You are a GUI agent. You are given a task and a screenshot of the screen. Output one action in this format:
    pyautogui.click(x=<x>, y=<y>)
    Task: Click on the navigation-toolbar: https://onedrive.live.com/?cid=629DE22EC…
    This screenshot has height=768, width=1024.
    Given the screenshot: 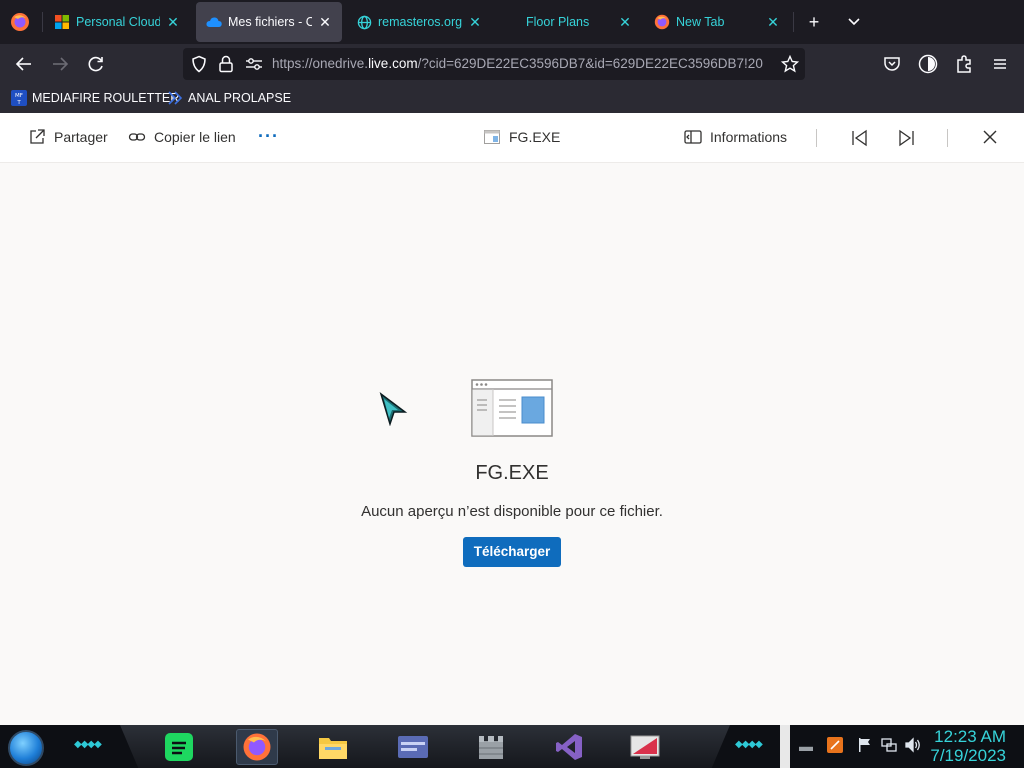 What is the action you would take?
    pyautogui.click(x=512, y=64)
    